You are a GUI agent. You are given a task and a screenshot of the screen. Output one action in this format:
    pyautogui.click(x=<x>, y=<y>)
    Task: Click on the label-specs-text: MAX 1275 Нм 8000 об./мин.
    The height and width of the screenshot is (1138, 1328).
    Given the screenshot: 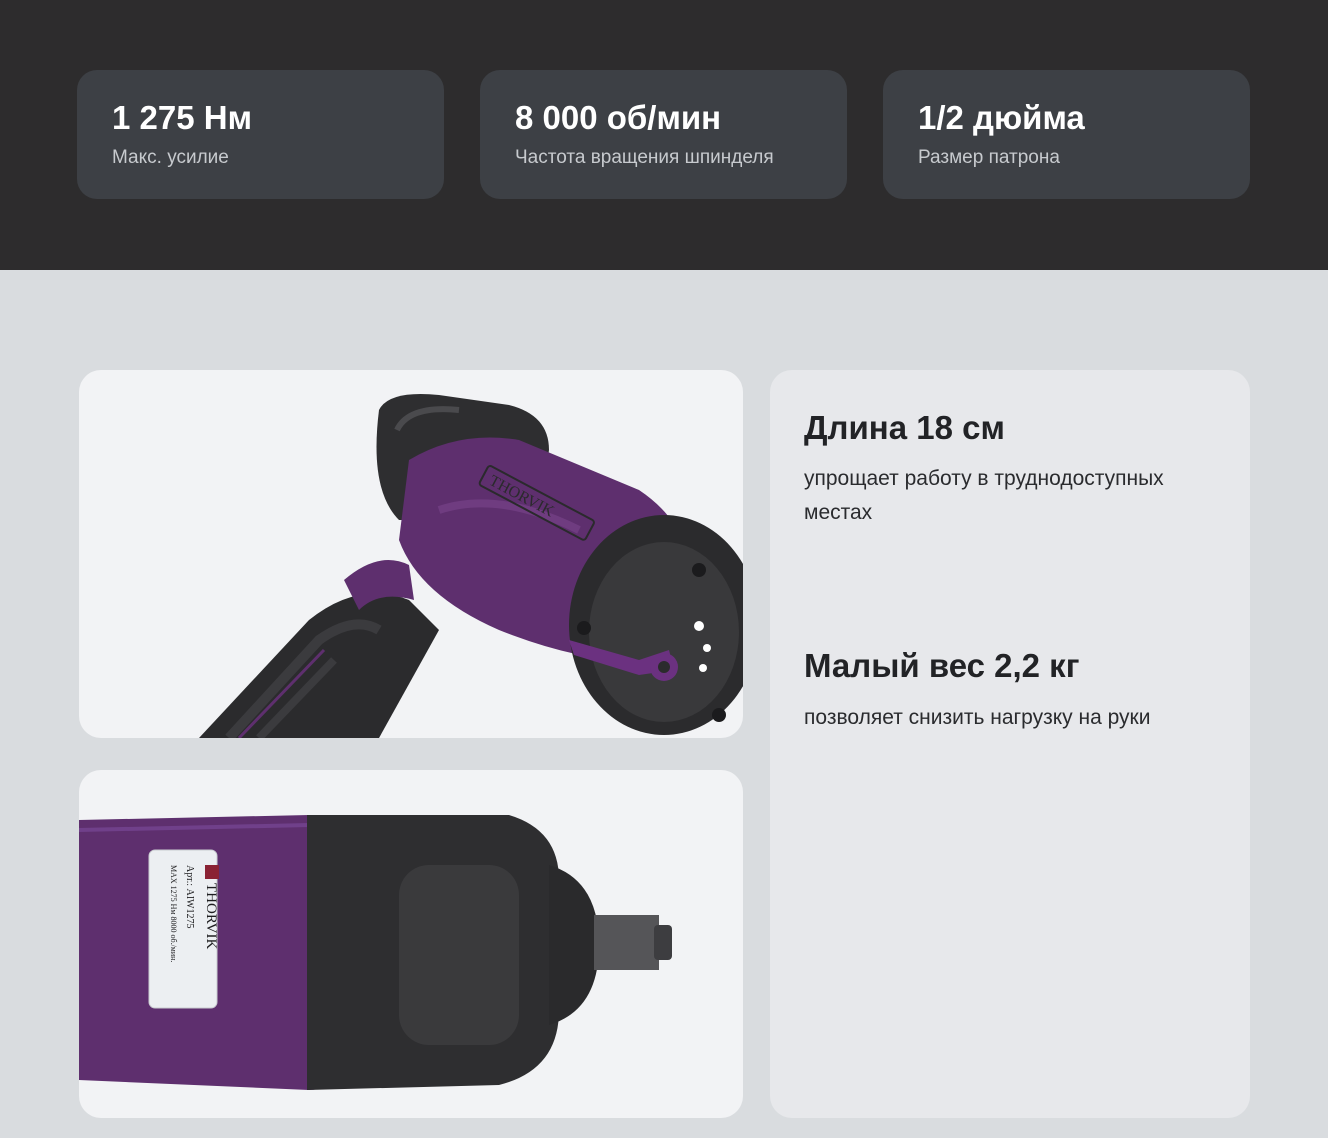 What is the action you would take?
    pyautogui.click(x=173, y=913)
    